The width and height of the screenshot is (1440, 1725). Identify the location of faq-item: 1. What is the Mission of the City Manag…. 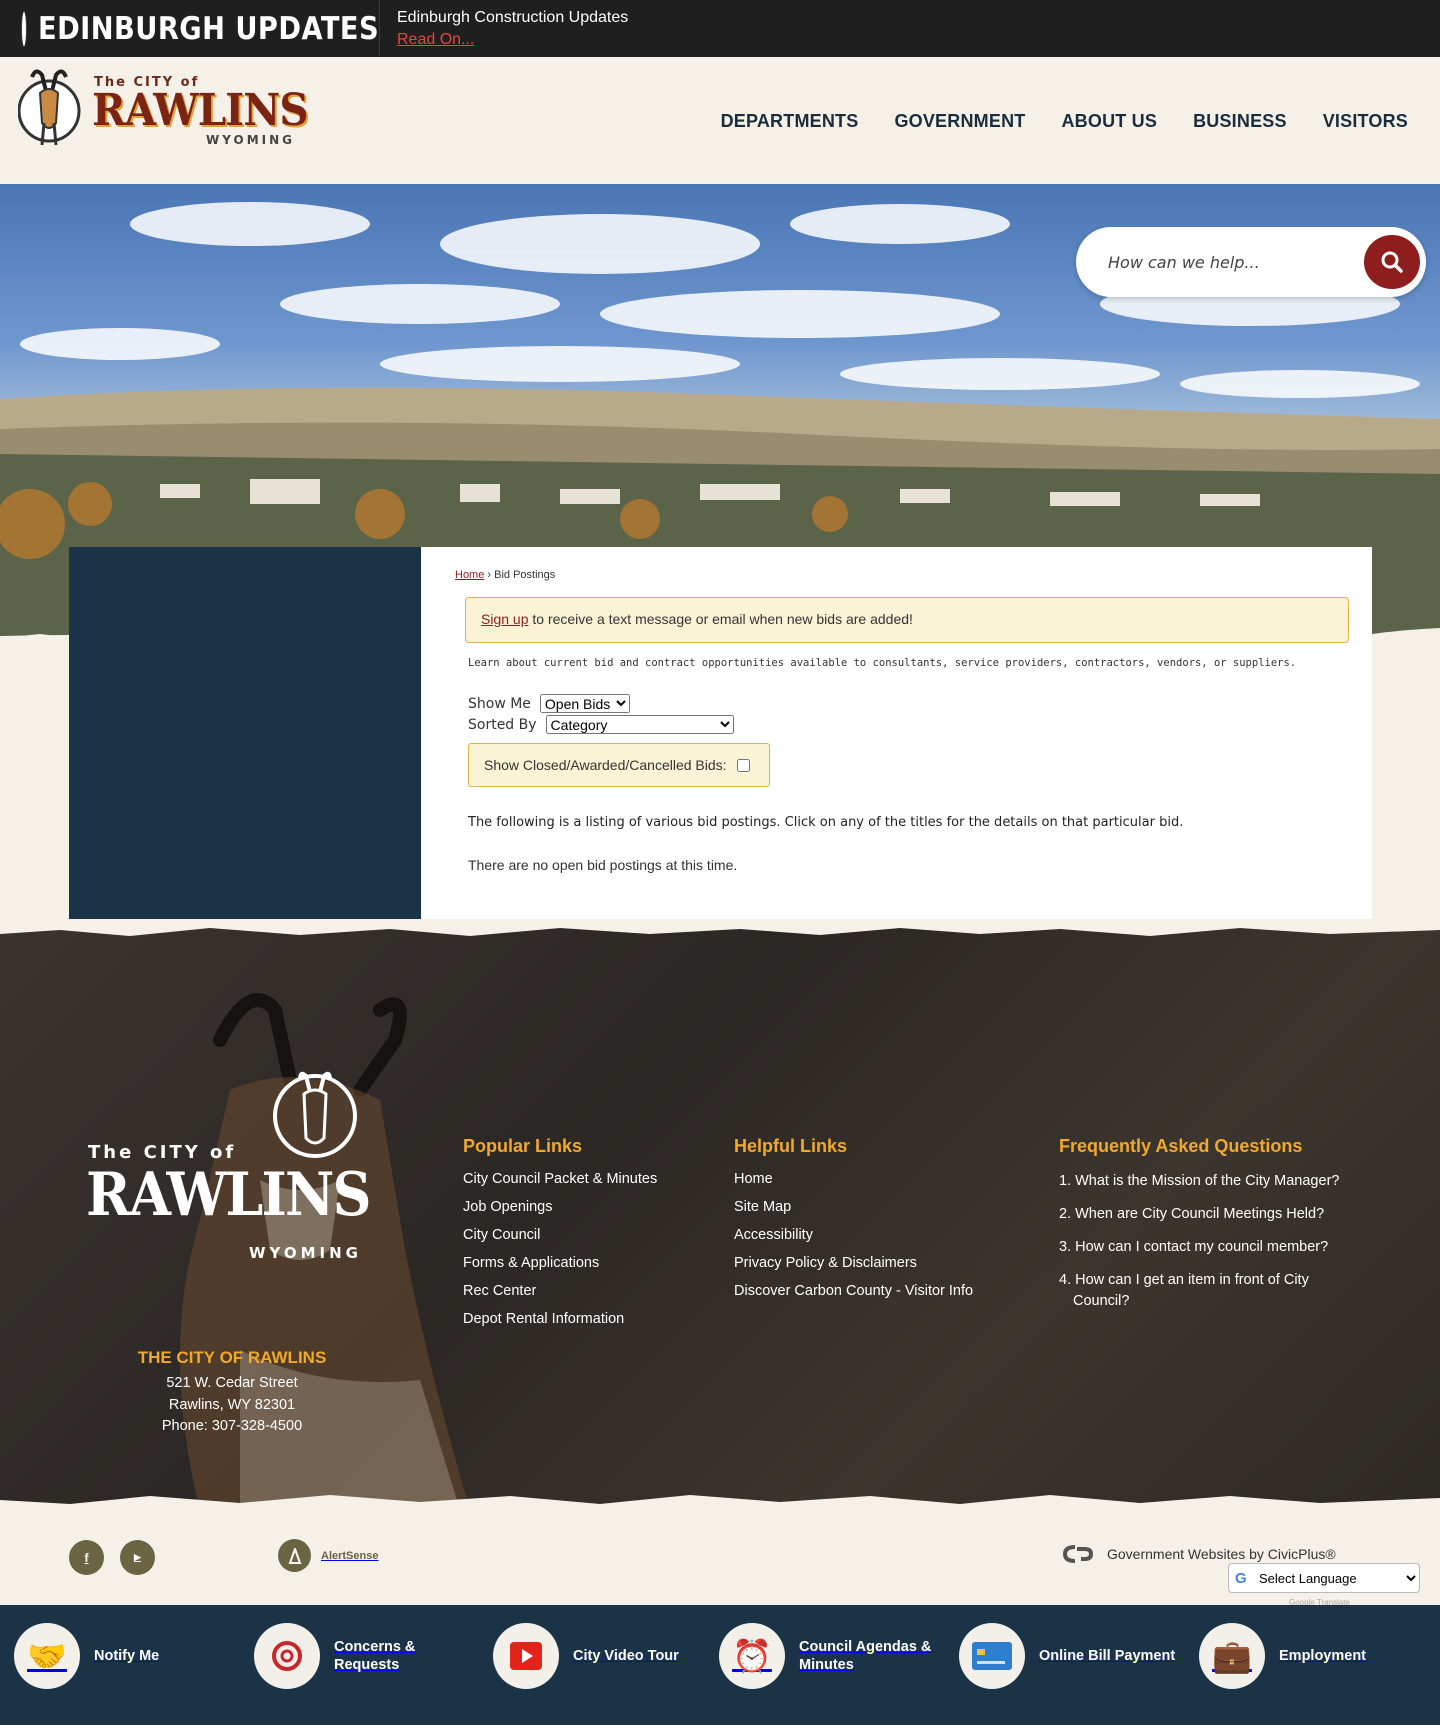
(1209, 1181).